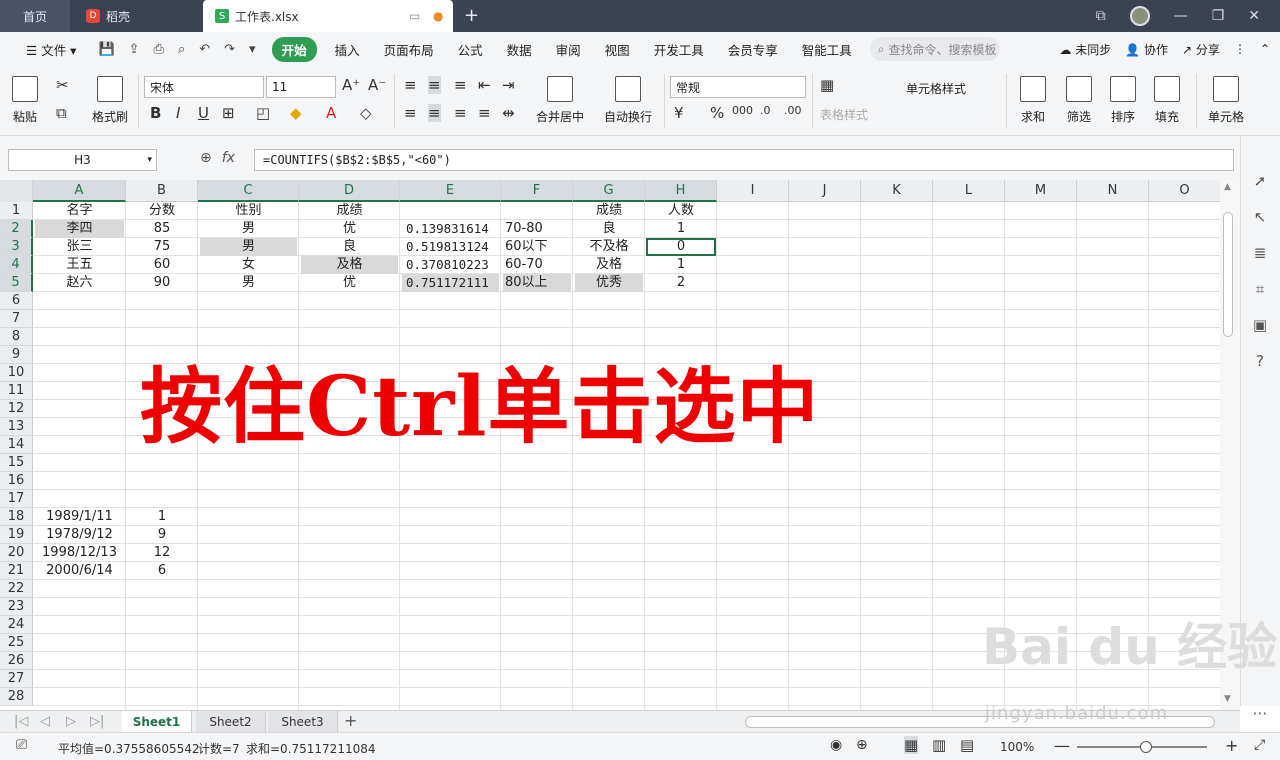 This screenshot has width=1280, height=760. I want to click on decrease-decimal-icon: .00, so click(793, 110).